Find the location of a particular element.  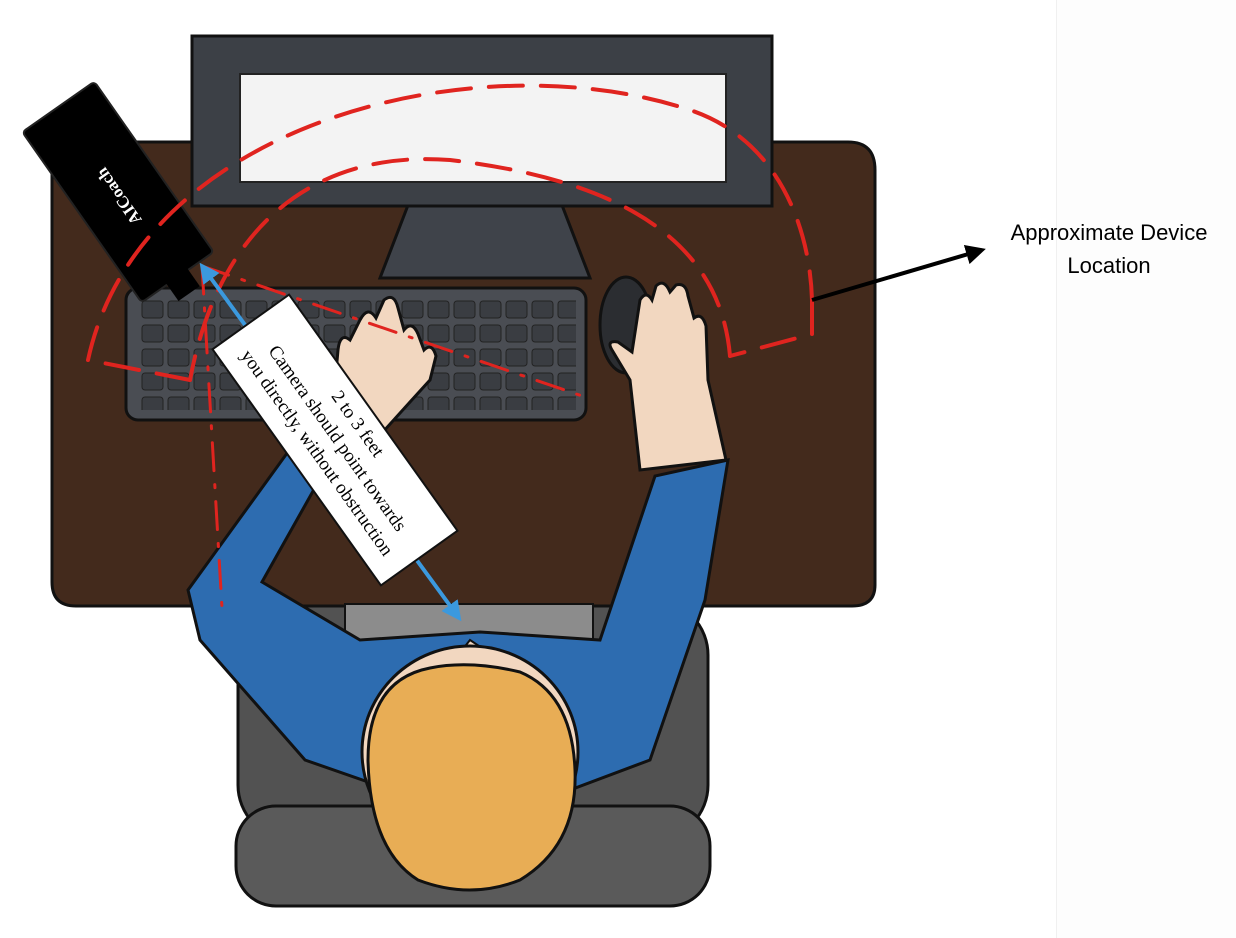

location-label-line2: Location is located at coordinates (1108, 265).